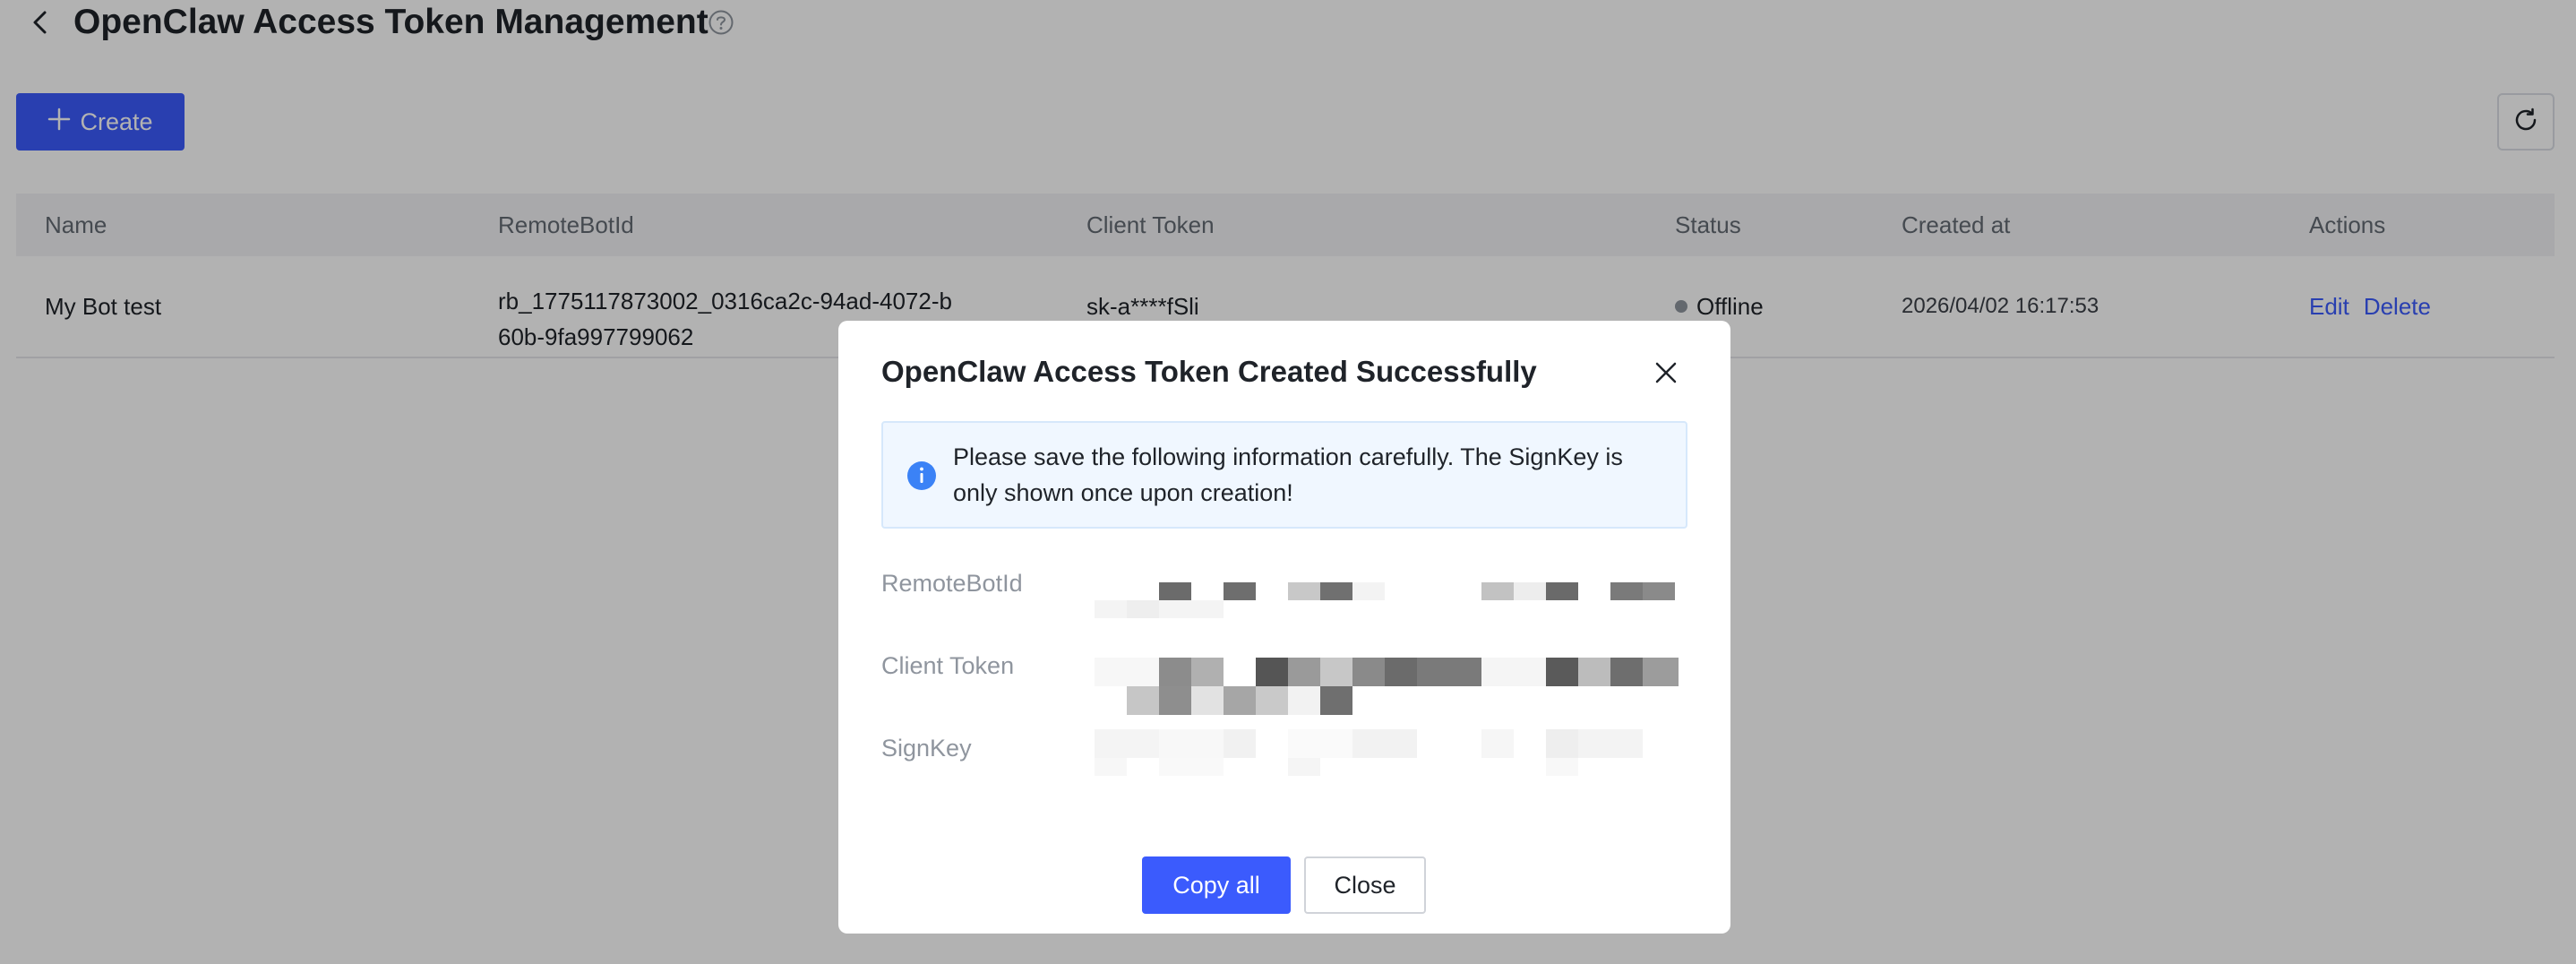 This screenshot has height=964, width=2576. I want to click on copy-all-button: Copy all, so click(1216, 885).